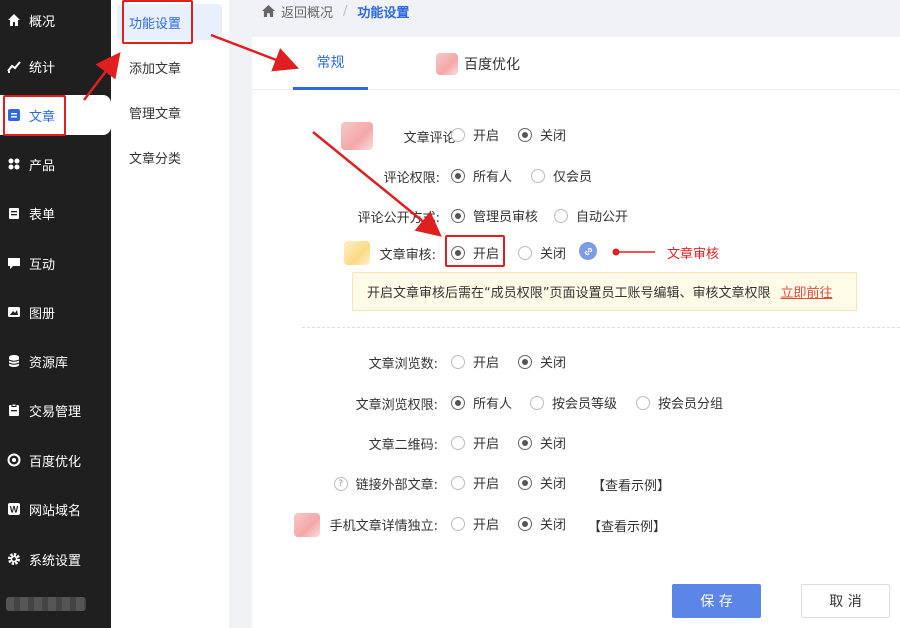  I want to click on arrow-subnav-to-tab, so click(255, 52).